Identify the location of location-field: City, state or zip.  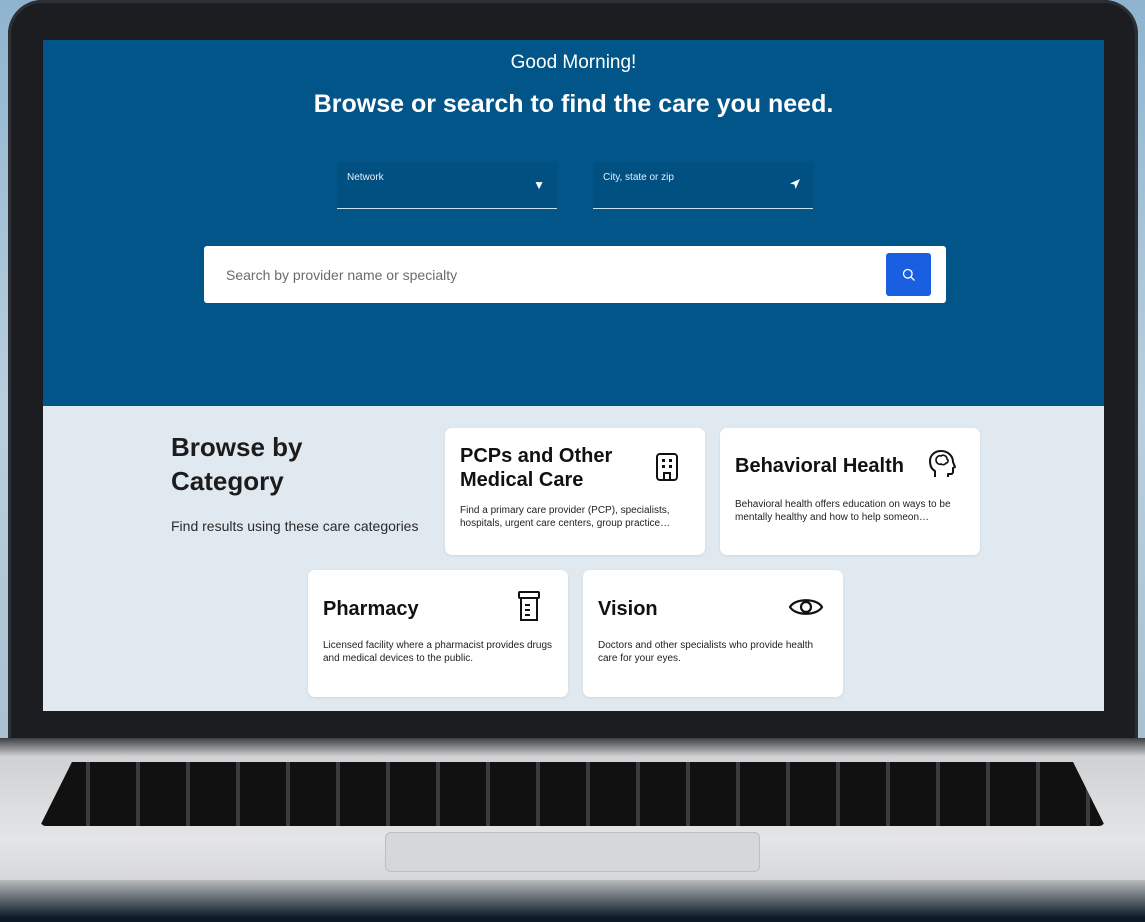
(703, 185).